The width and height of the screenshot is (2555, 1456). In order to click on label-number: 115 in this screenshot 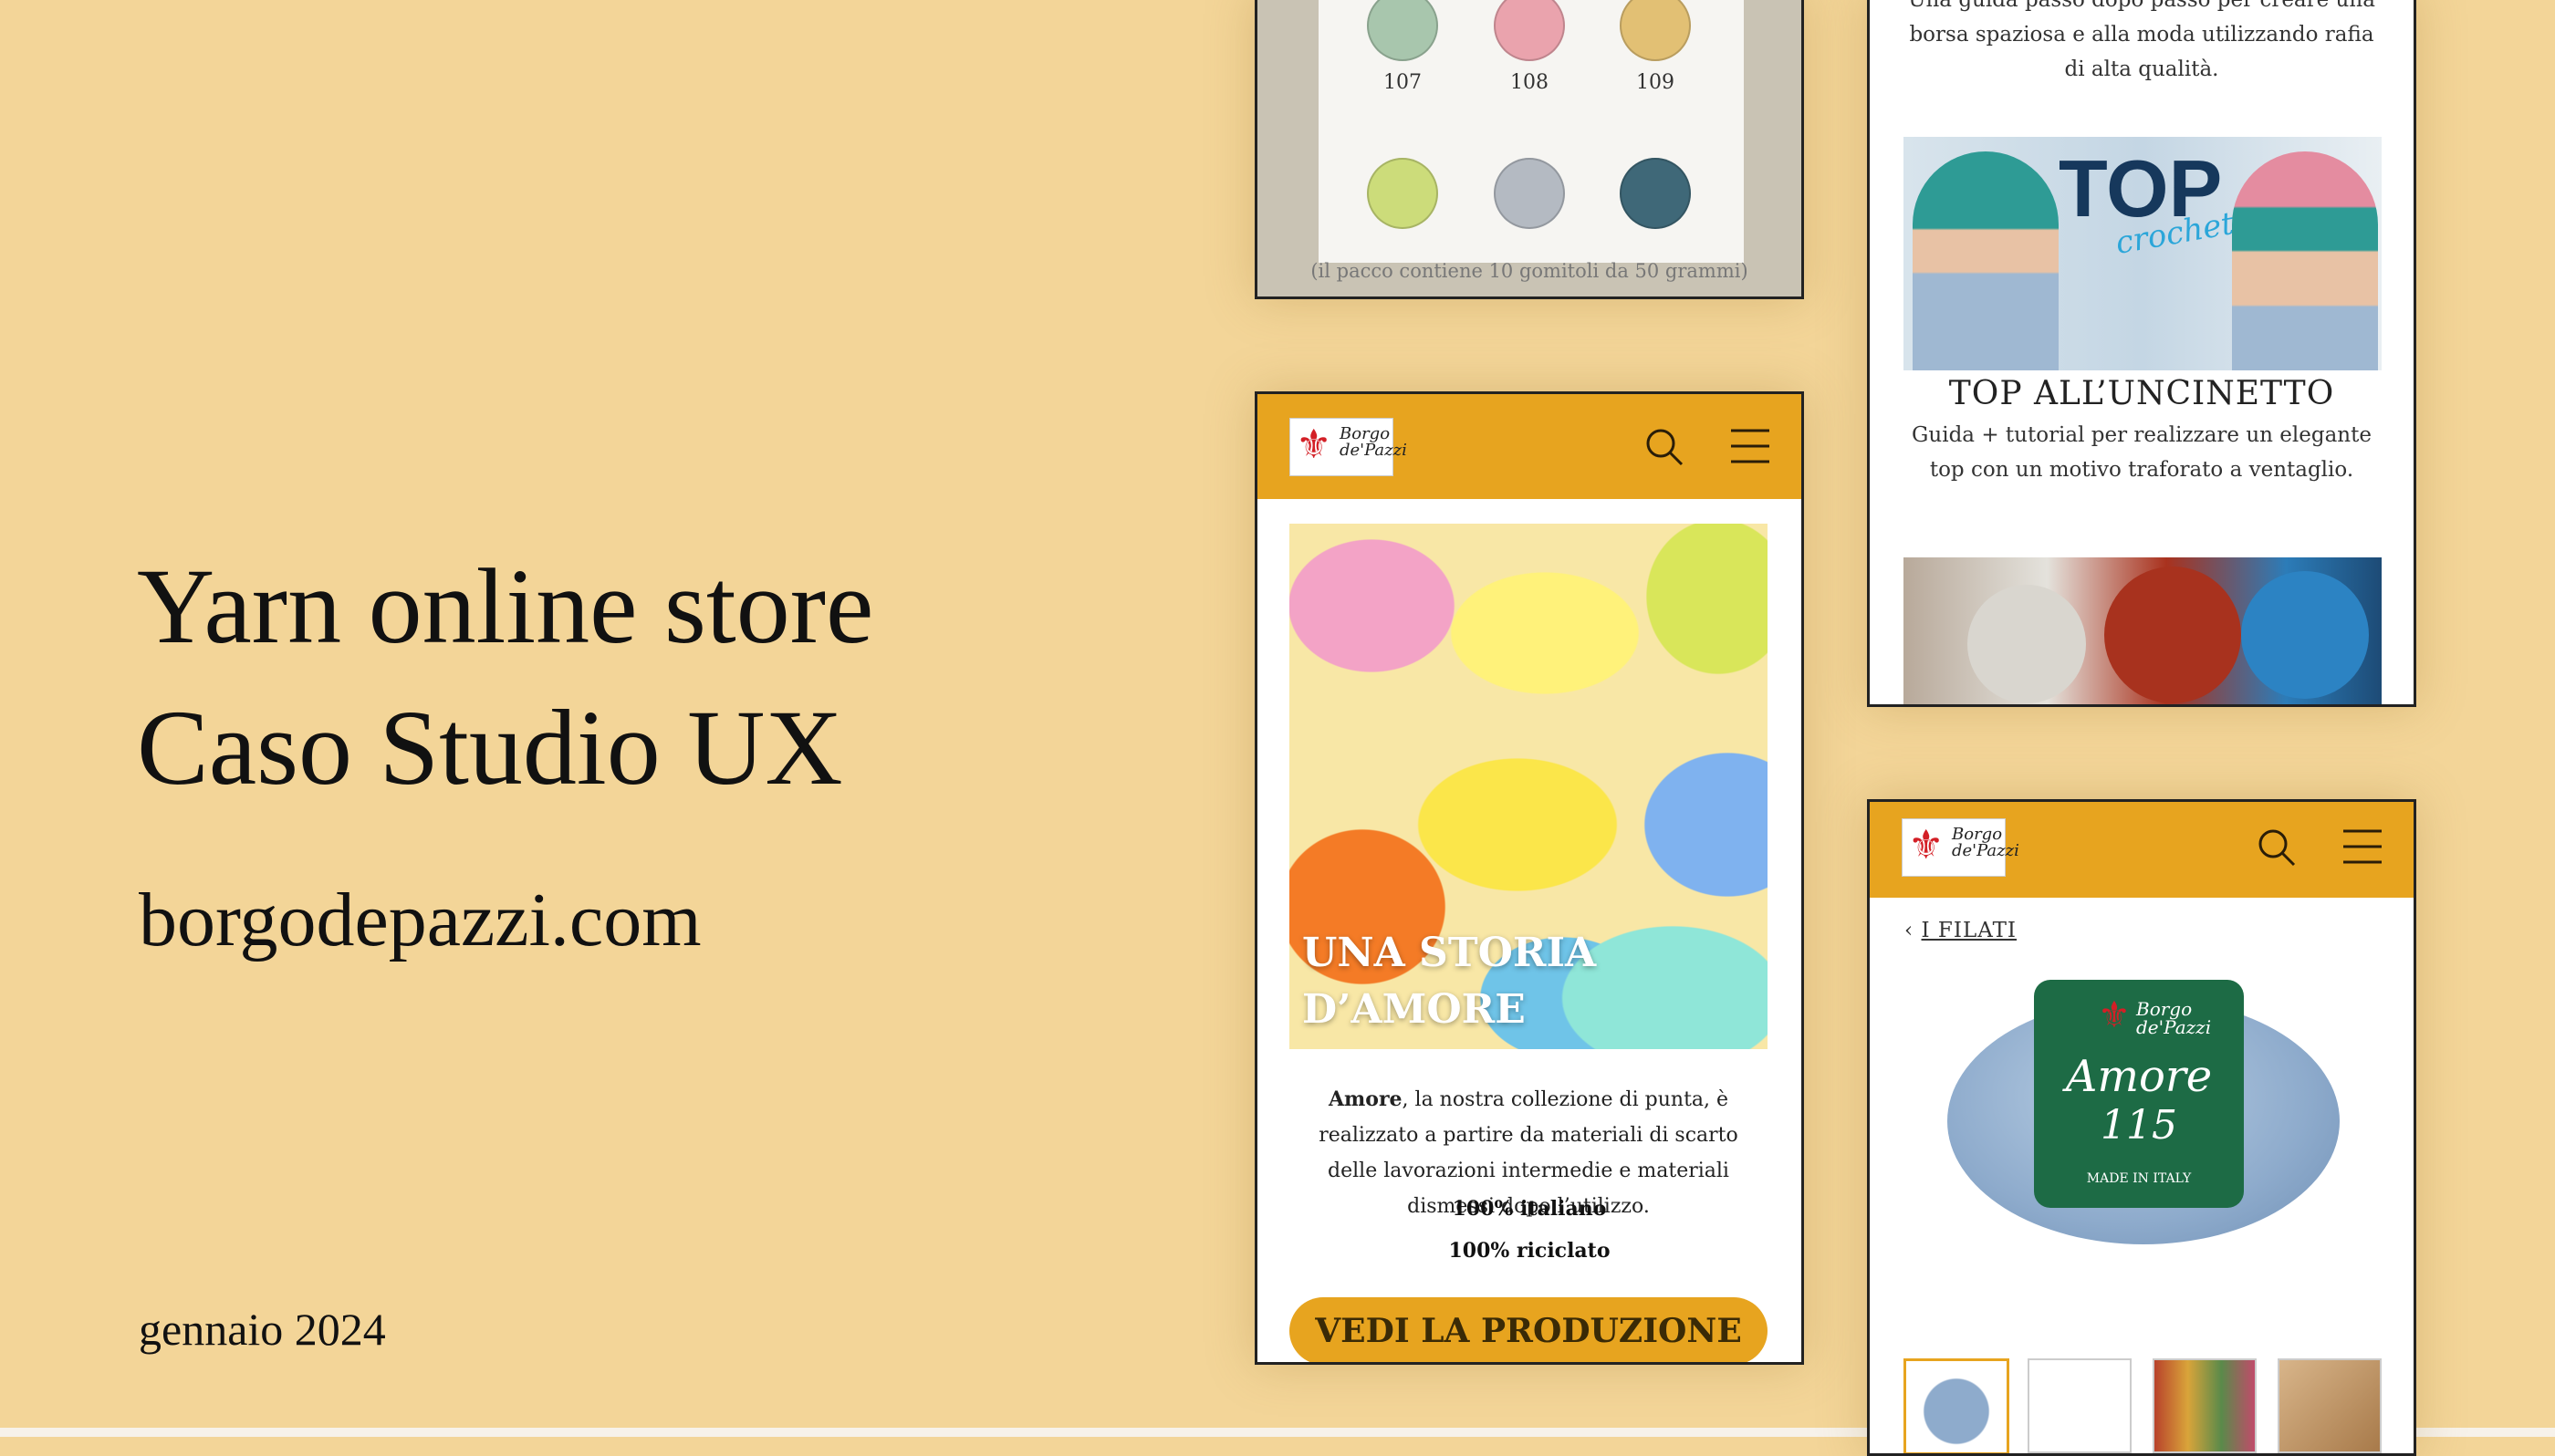, I will do `click(2139, 1125)`.